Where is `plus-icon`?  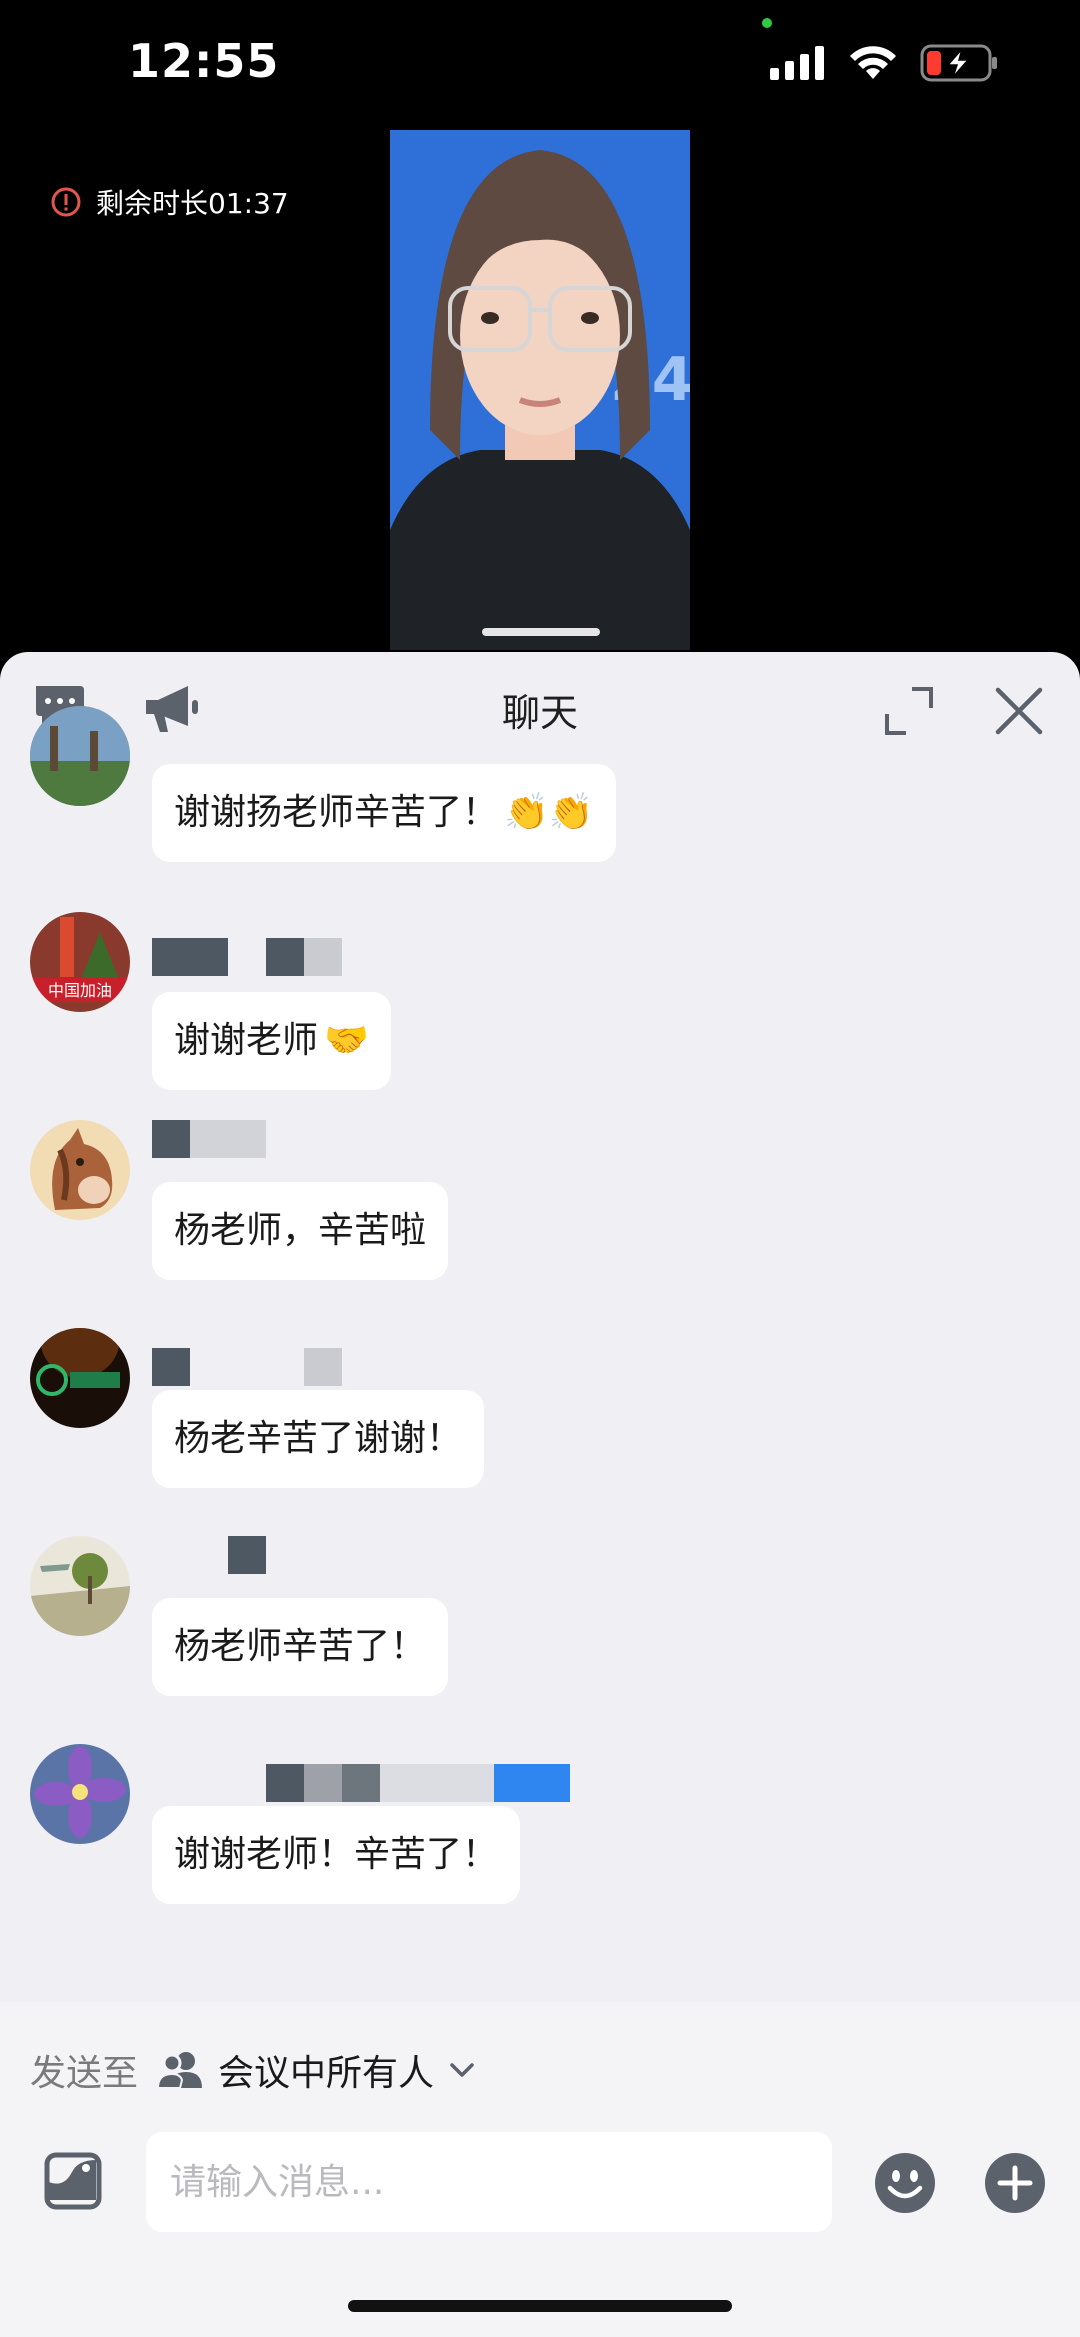
plus-icon is located at coordinates (1015, 2183).